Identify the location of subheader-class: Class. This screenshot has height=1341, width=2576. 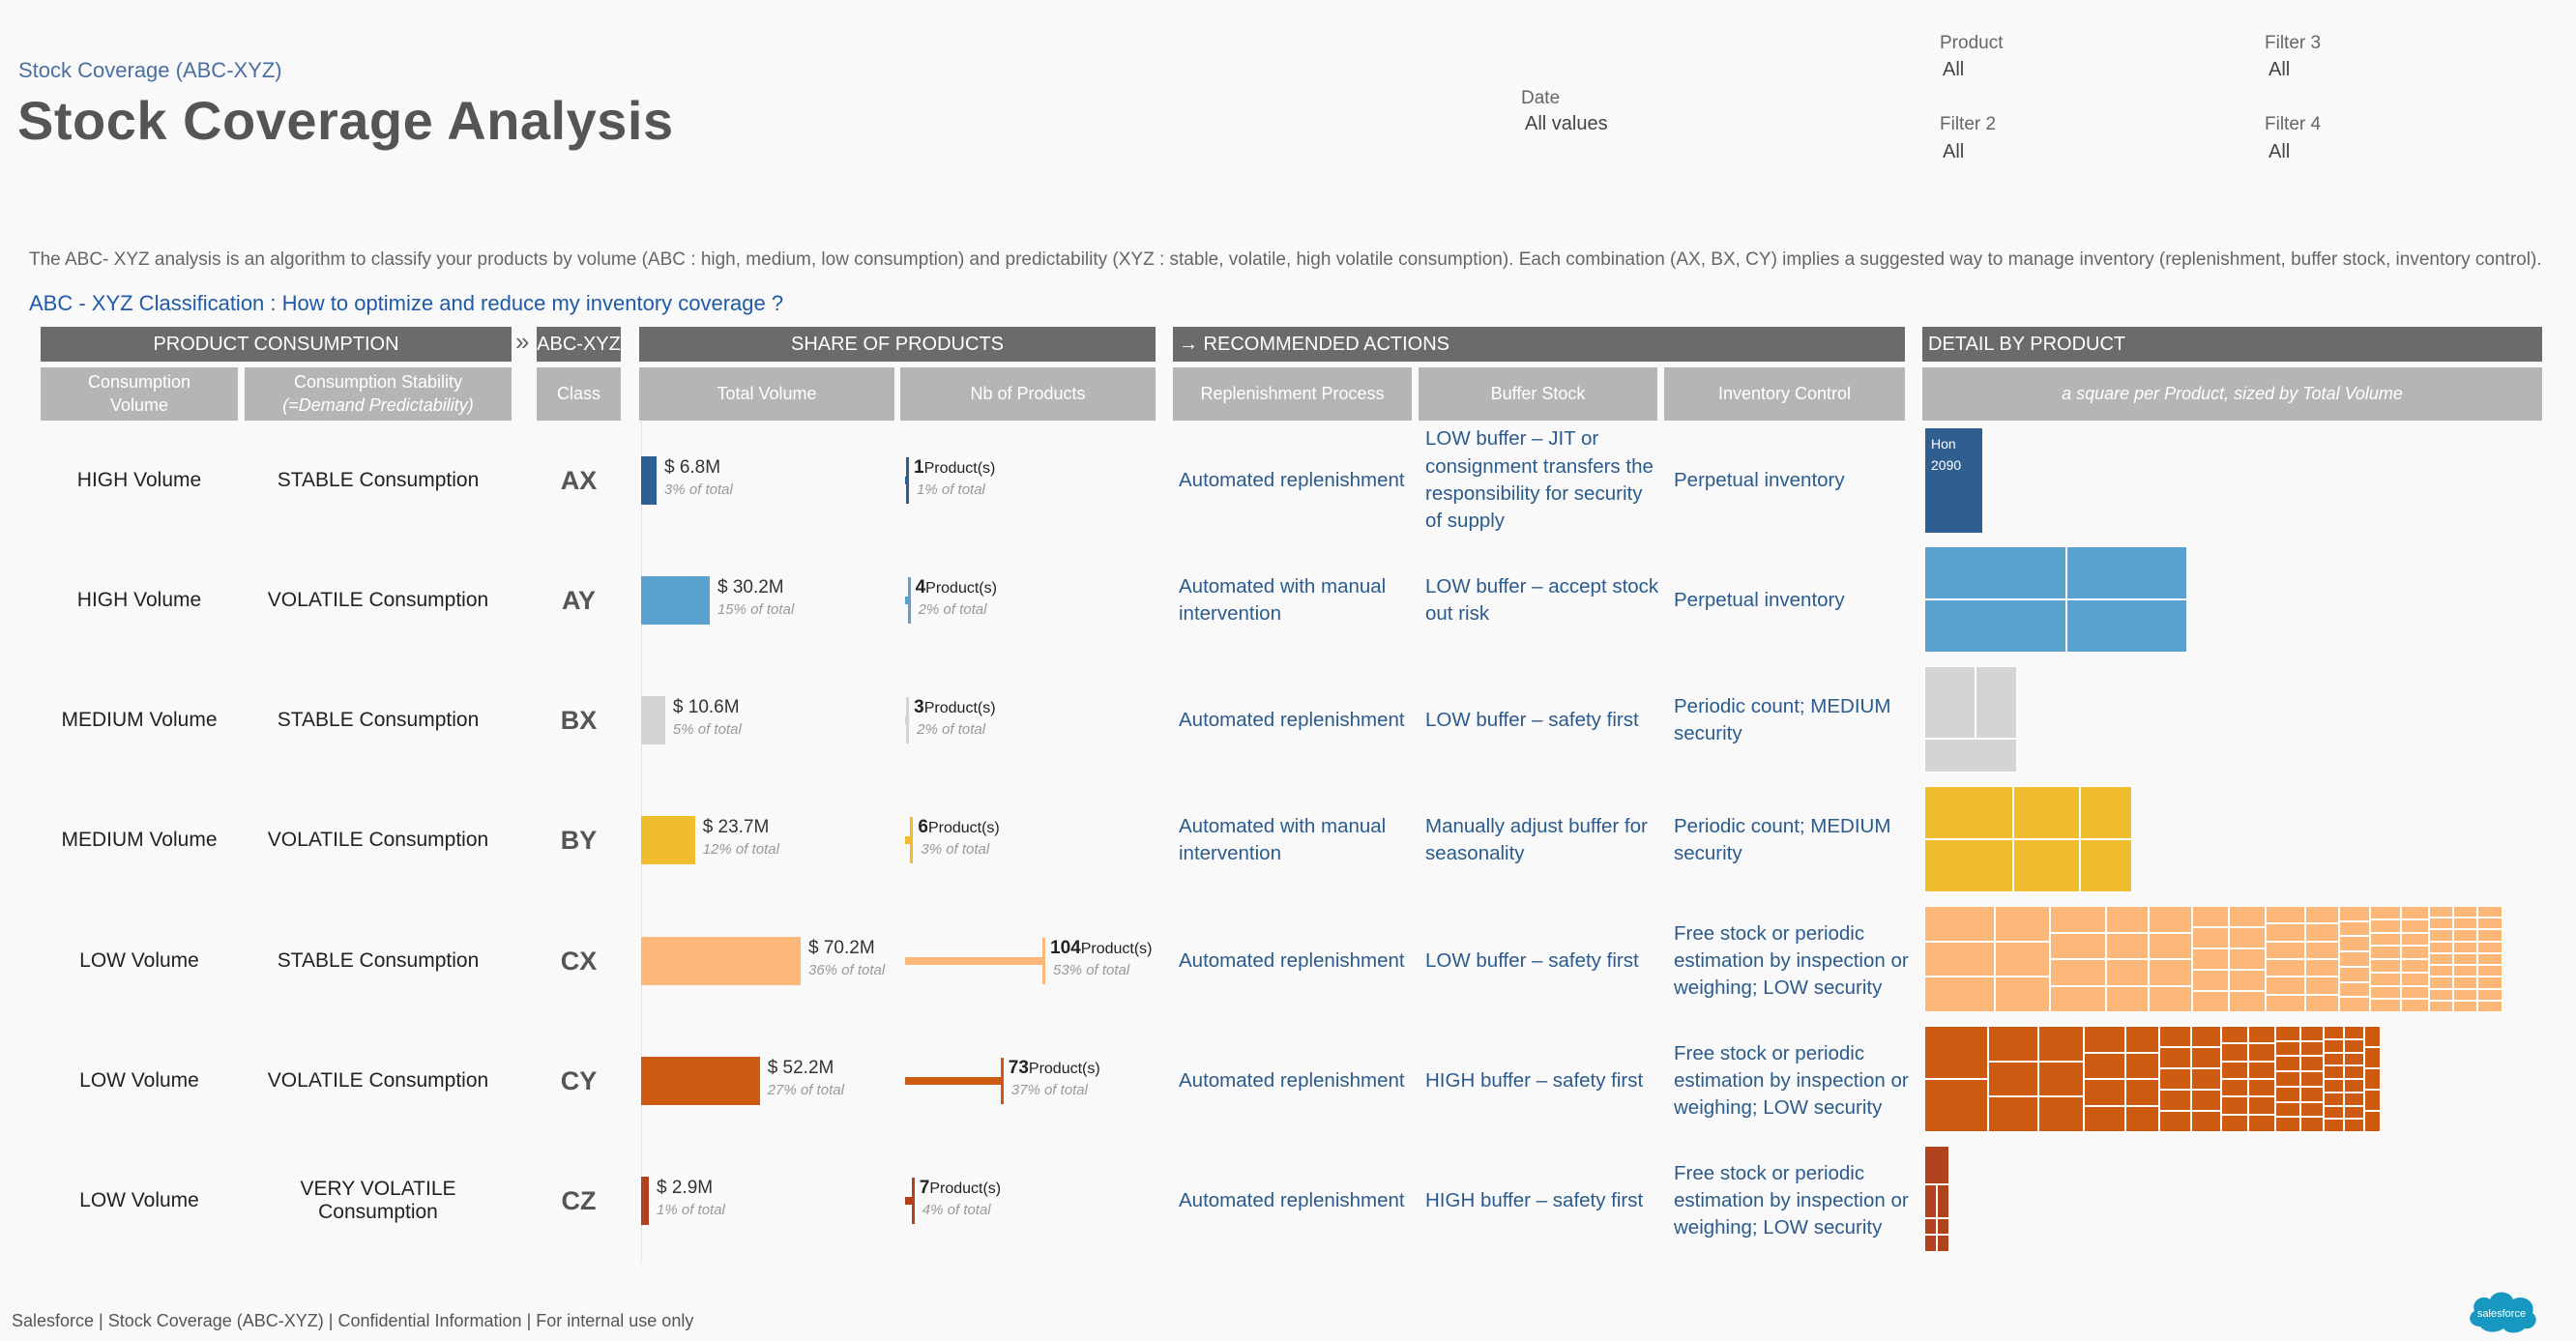
(579, 394).